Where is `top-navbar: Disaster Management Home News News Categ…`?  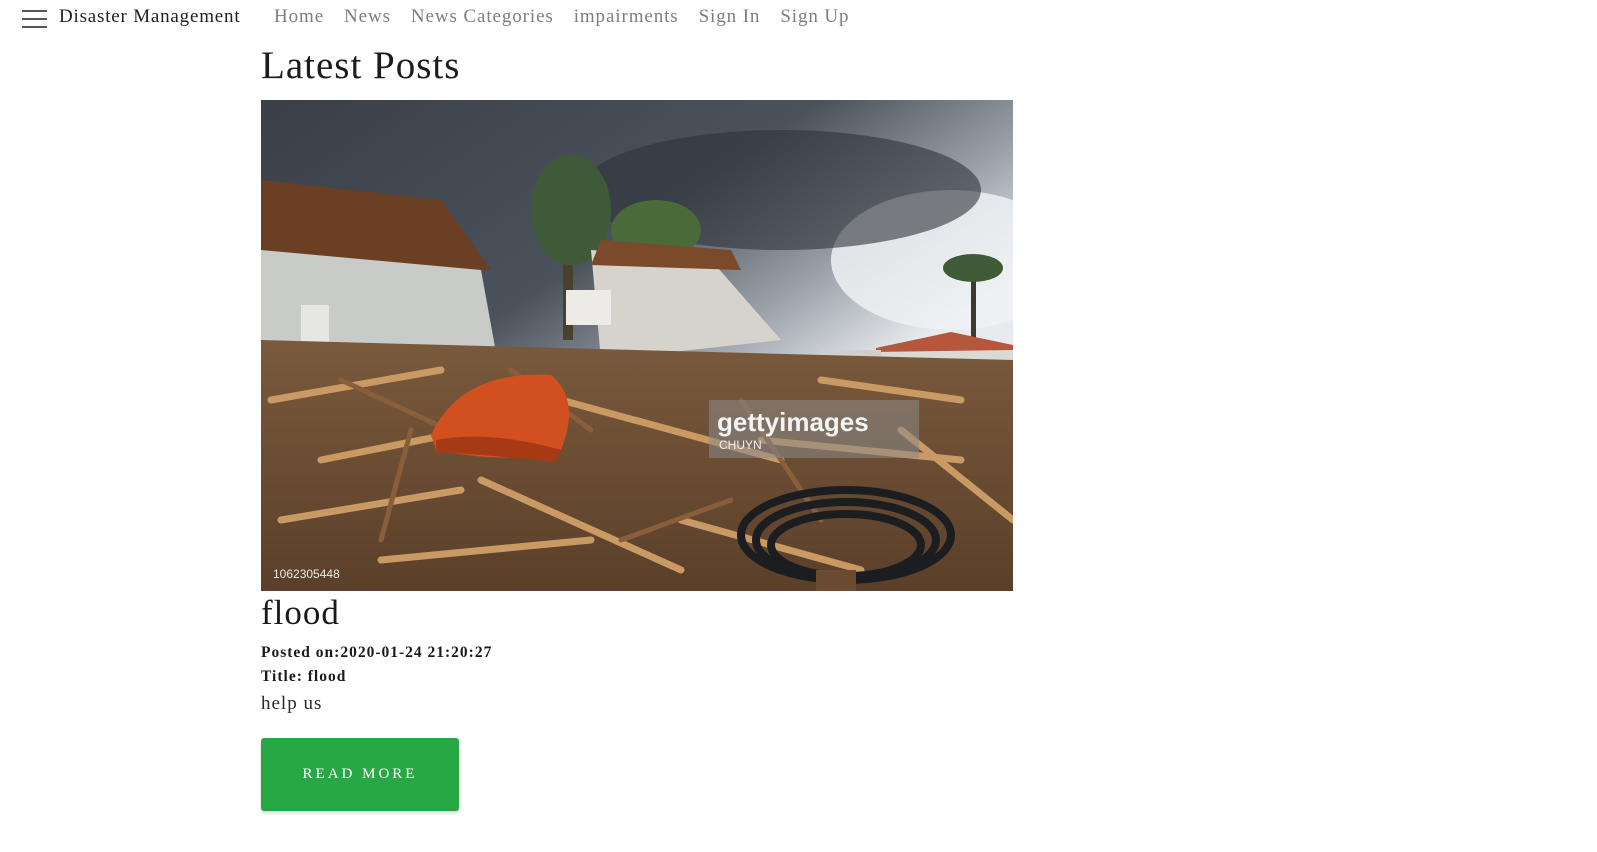 top-navbar: Disaster Management Home News News Categ… is located at coordinates (798, 20).